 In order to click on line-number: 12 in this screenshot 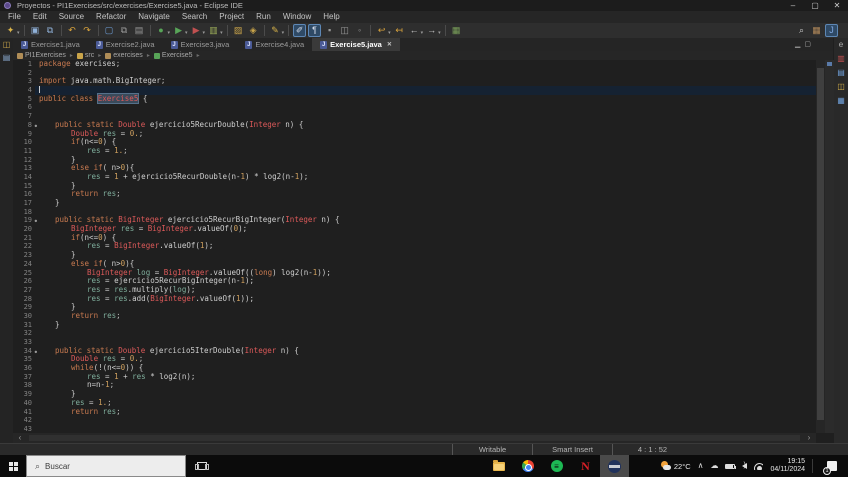, I will do `click(24, 160)`.